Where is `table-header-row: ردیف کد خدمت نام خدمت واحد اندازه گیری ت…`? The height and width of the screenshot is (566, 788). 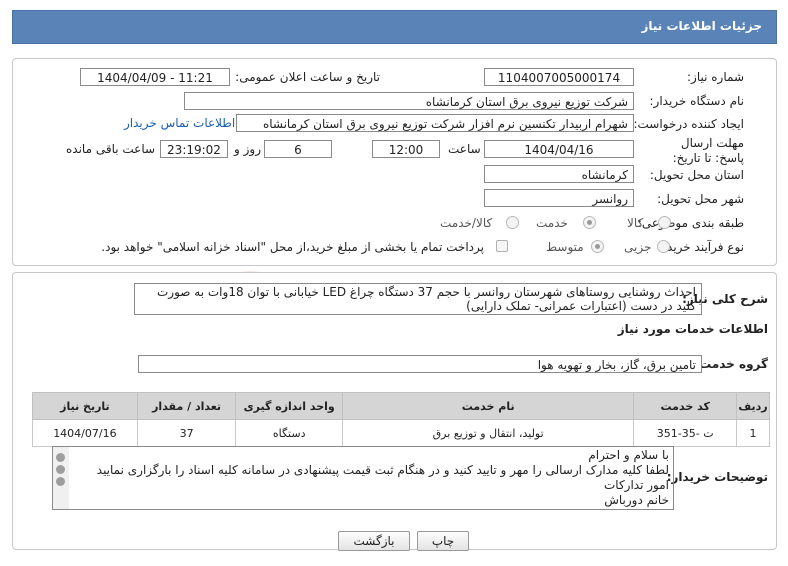
table-header-row: ردیف کد خدمت نام خدمت واحد اندازه گیری ت… is located at coordinates (401, 406).